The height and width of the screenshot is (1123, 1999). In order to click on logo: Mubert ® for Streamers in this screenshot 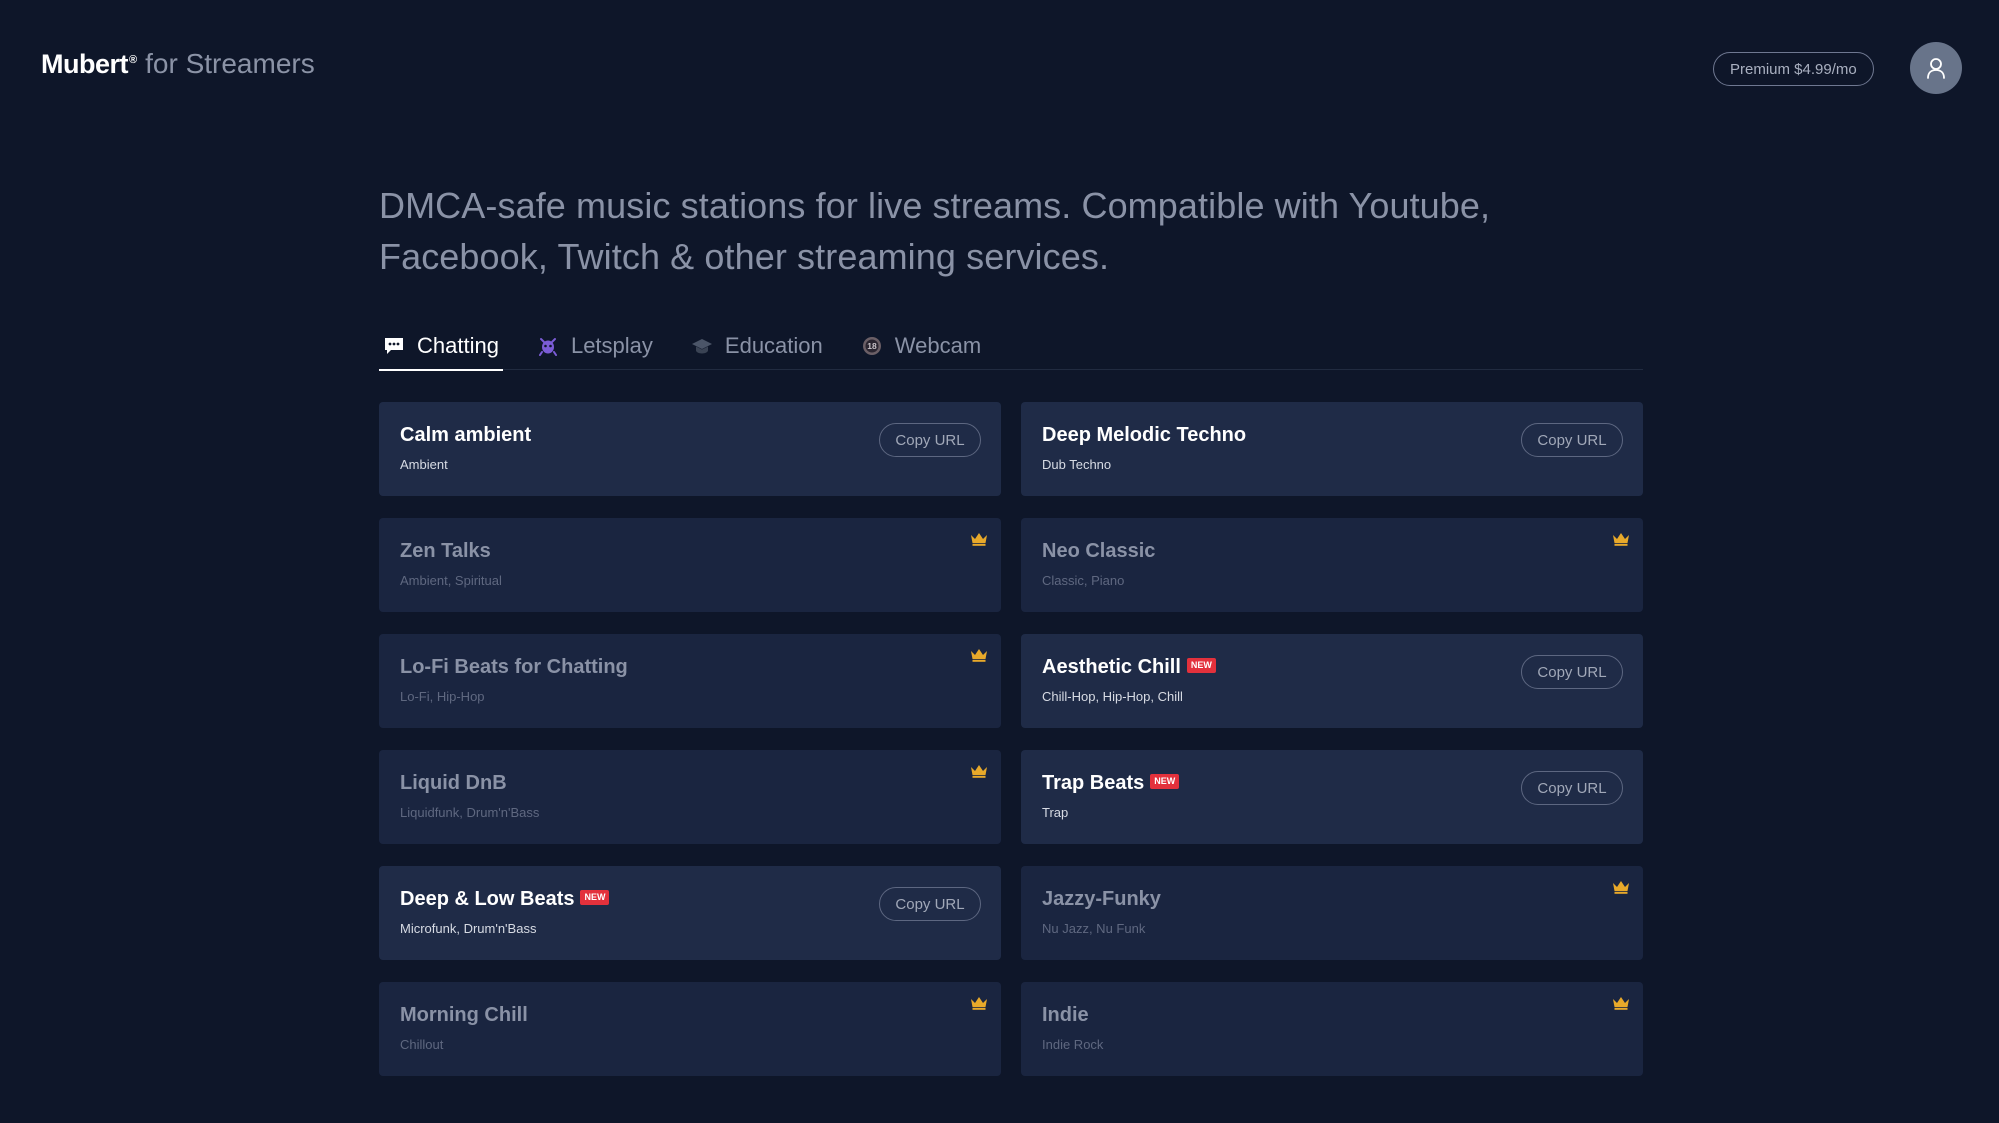, I will do `click(178, 64)`.